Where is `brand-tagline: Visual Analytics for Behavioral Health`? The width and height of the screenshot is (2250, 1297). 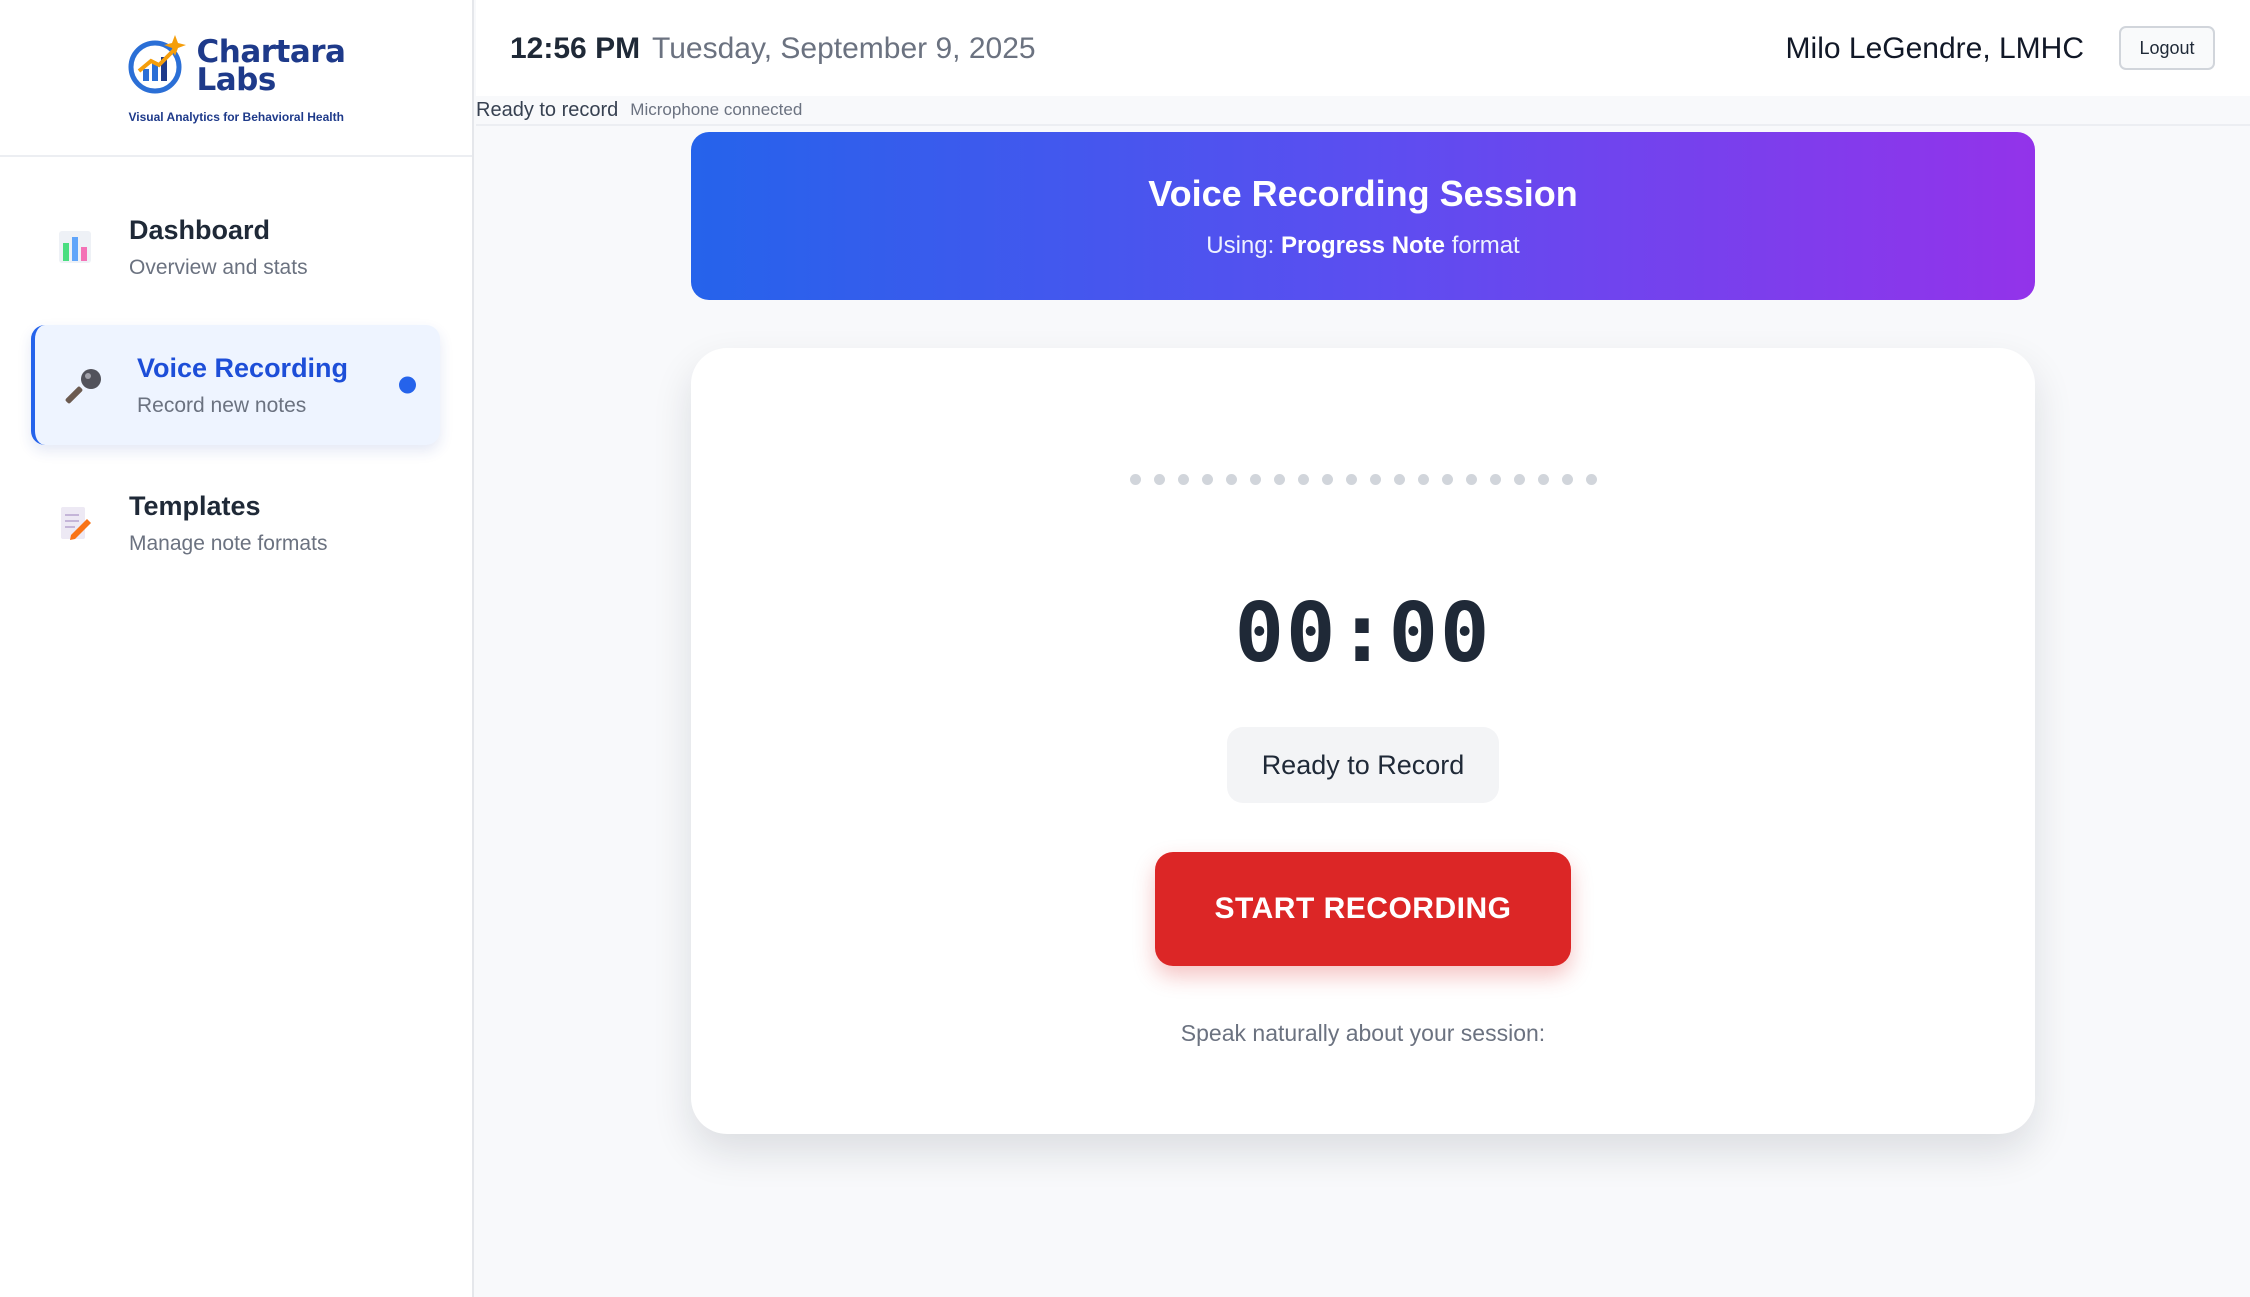
brand-tagline: Visual Analytics for Behavioral Health is located at coordinates (236, 117).